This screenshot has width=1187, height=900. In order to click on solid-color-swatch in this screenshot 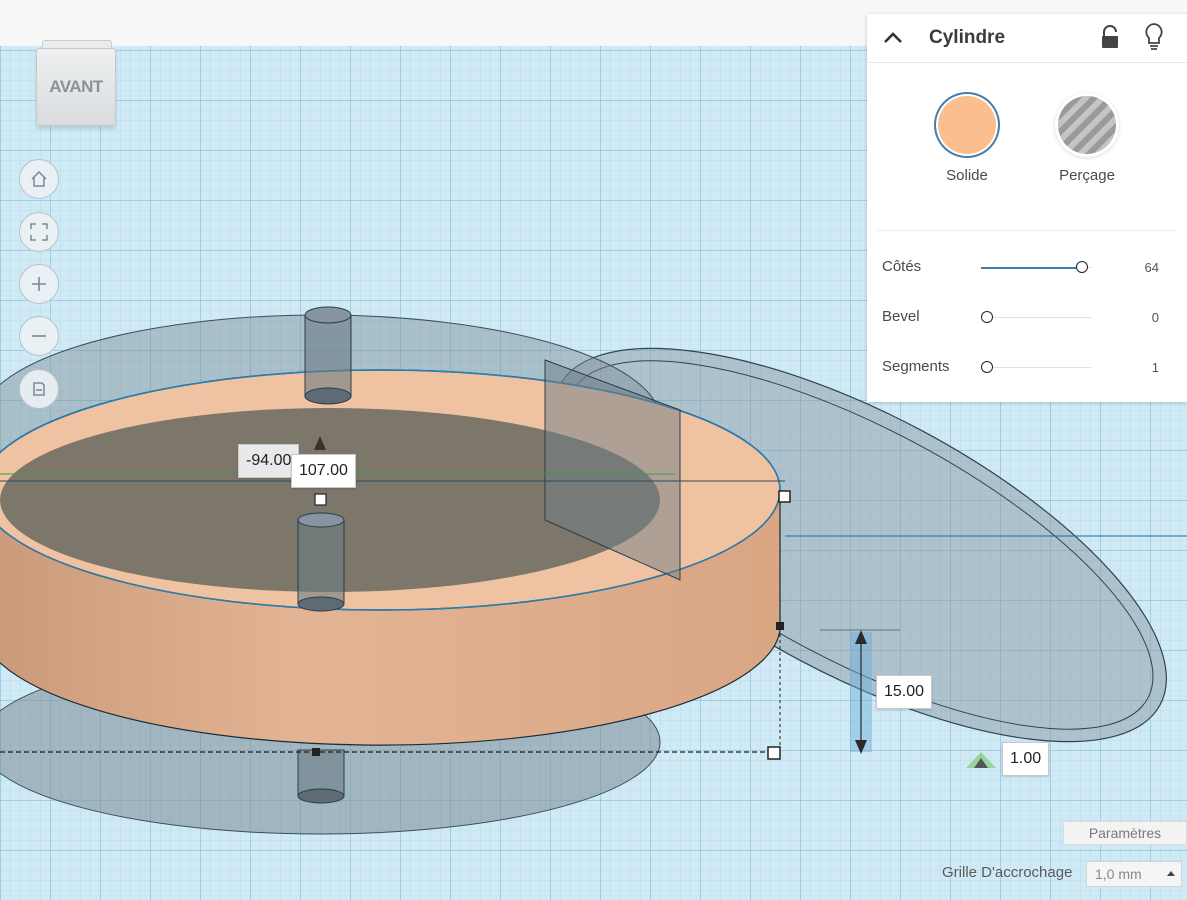, I will do `click(967, 125)`.